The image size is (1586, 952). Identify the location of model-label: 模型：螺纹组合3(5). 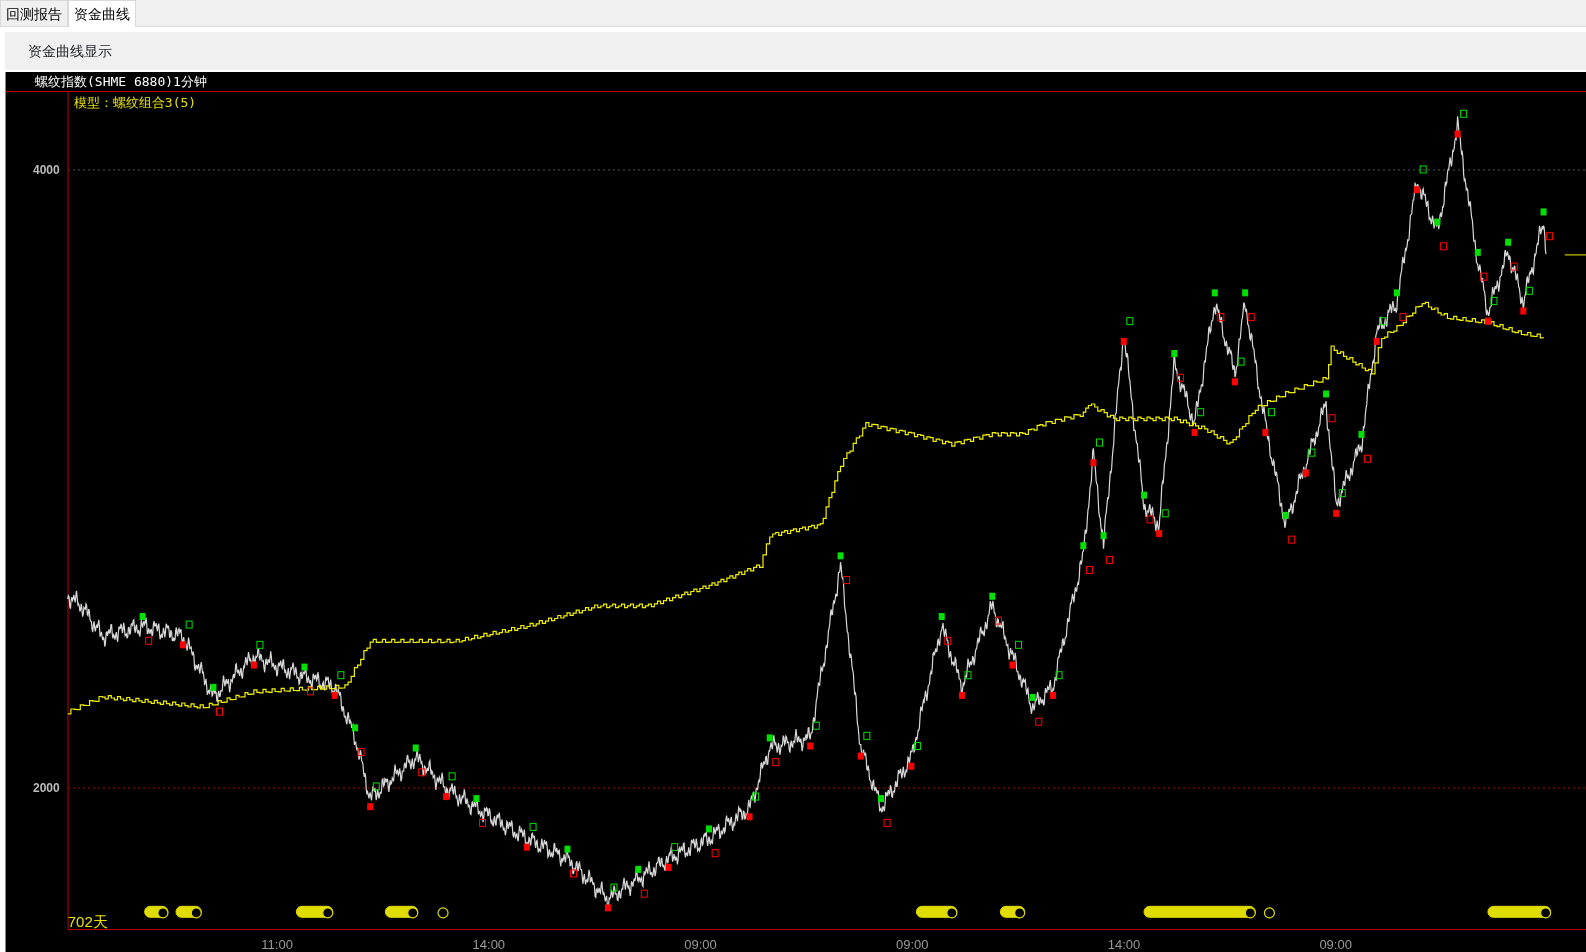
(135, 103).